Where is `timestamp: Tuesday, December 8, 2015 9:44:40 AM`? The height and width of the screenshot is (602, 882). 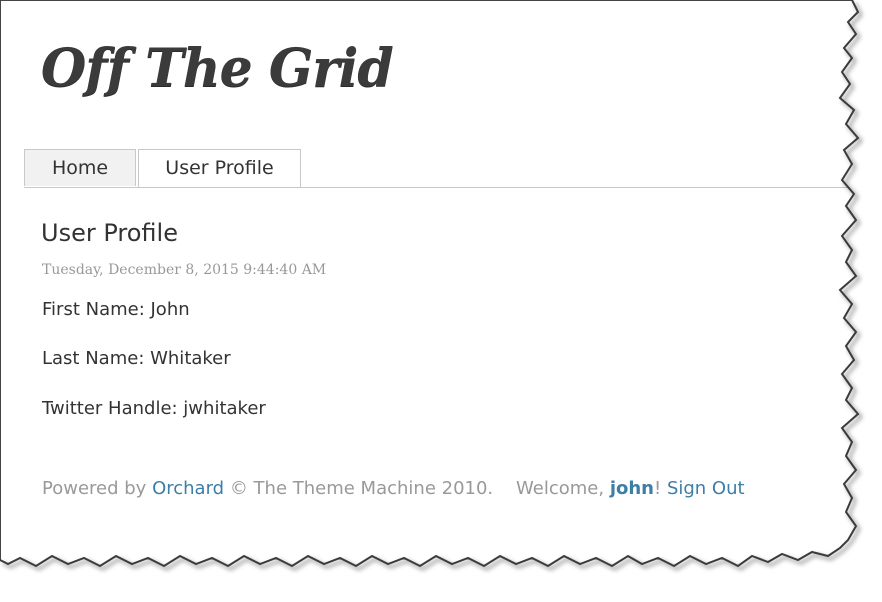 timestamp: Tuesday, December 8, 2015 9:44:40 AM is located at coordinates (184, 270).